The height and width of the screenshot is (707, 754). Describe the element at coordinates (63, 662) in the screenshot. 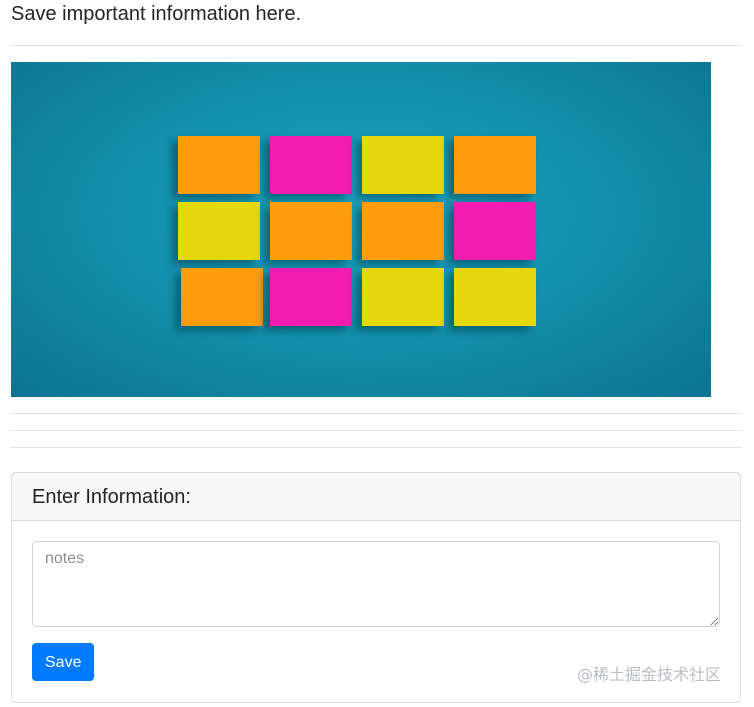

I see `save-button: Save` at that location.